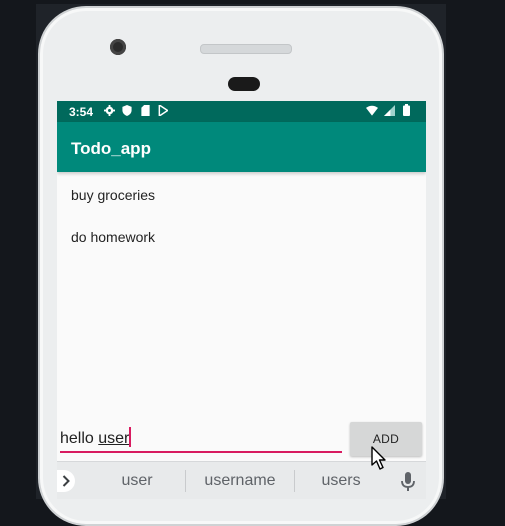 This screenshot has height=526, width=505. What do you see at coordinates (109, 110) in the screenshot?
I see `gear-icon` at bounding box center [109, 110].